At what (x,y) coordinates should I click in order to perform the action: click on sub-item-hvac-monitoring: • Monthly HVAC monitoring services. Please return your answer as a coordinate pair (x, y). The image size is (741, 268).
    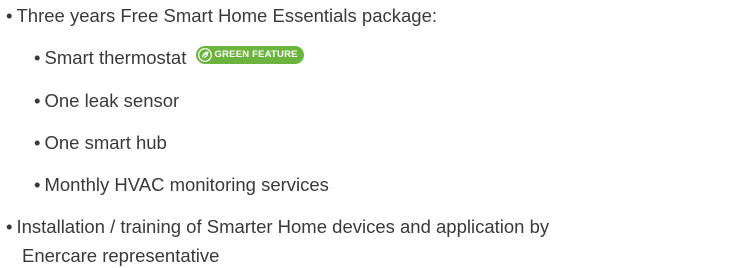
    Looking at the image, I should click on (181, 185).